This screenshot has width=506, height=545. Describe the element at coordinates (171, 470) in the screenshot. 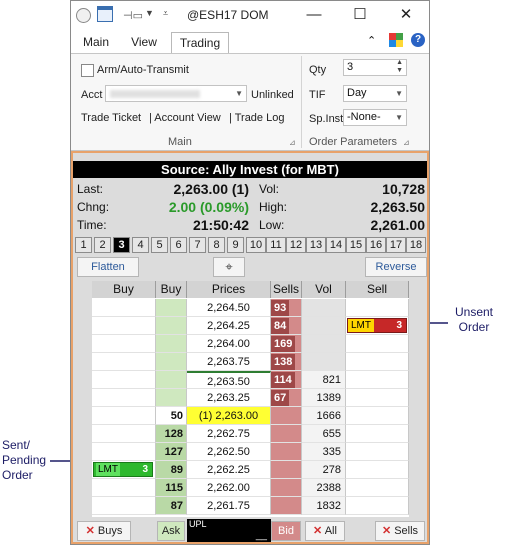

I see `bid-size-cell: 89` at that location.